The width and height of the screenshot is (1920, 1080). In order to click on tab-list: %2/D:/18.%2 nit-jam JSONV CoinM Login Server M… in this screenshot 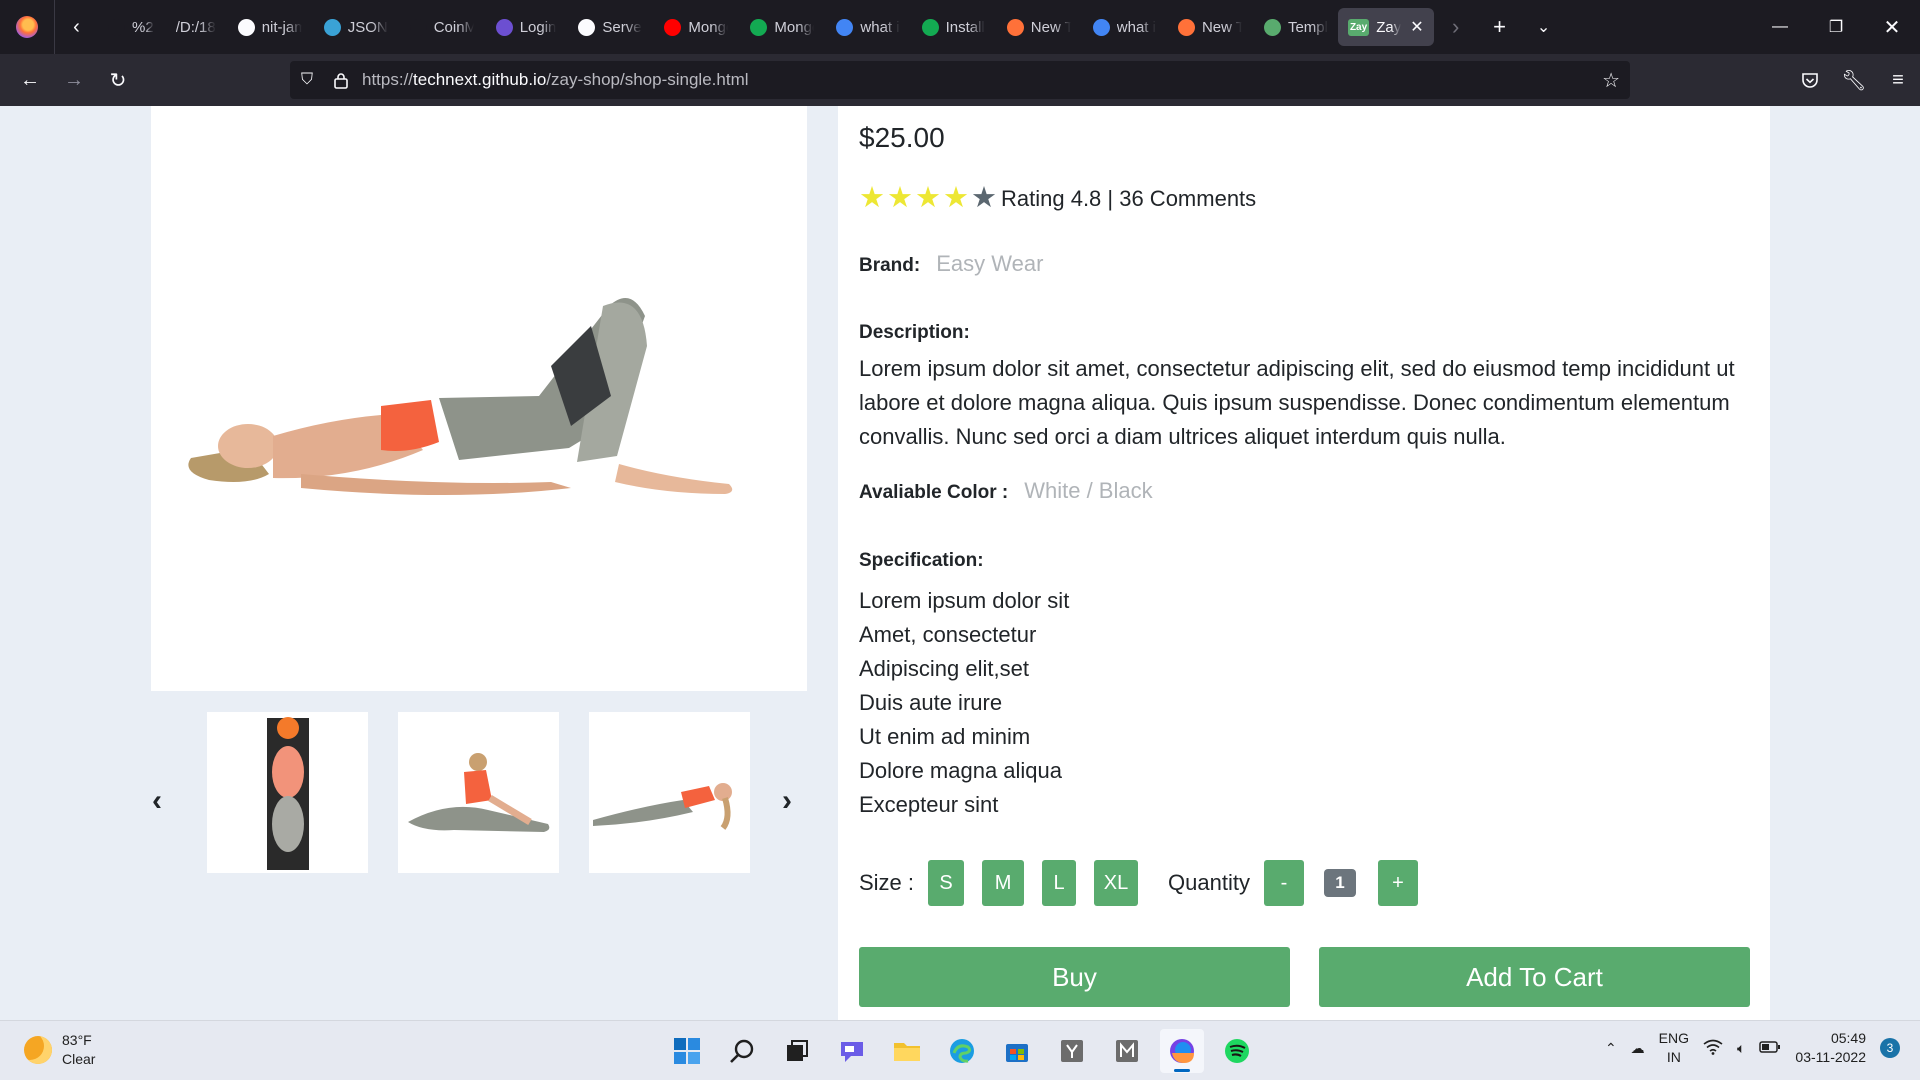, I will do `click(718, 27)`.